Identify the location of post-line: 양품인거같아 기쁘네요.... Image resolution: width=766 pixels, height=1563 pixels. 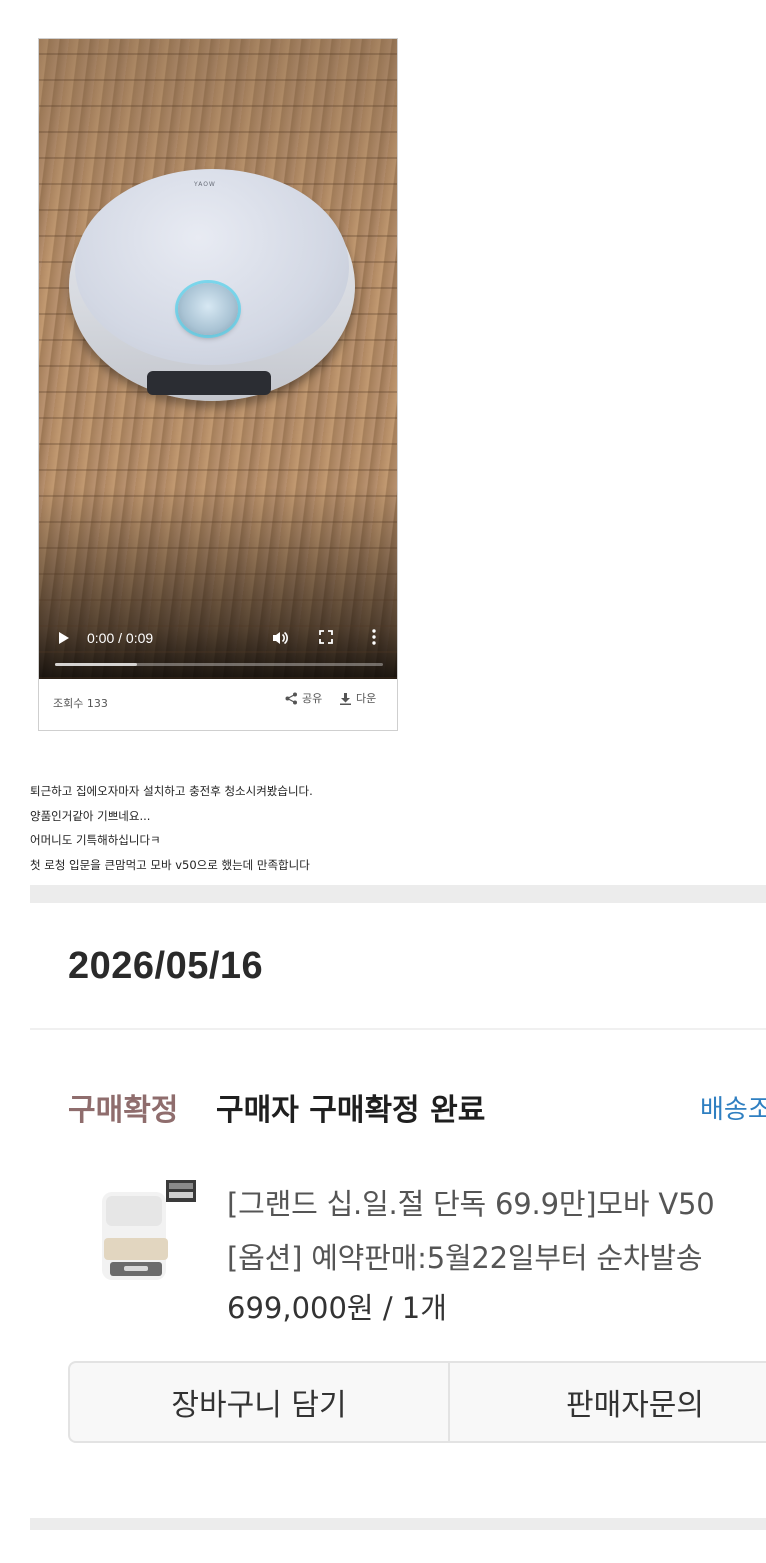
(90, 815).